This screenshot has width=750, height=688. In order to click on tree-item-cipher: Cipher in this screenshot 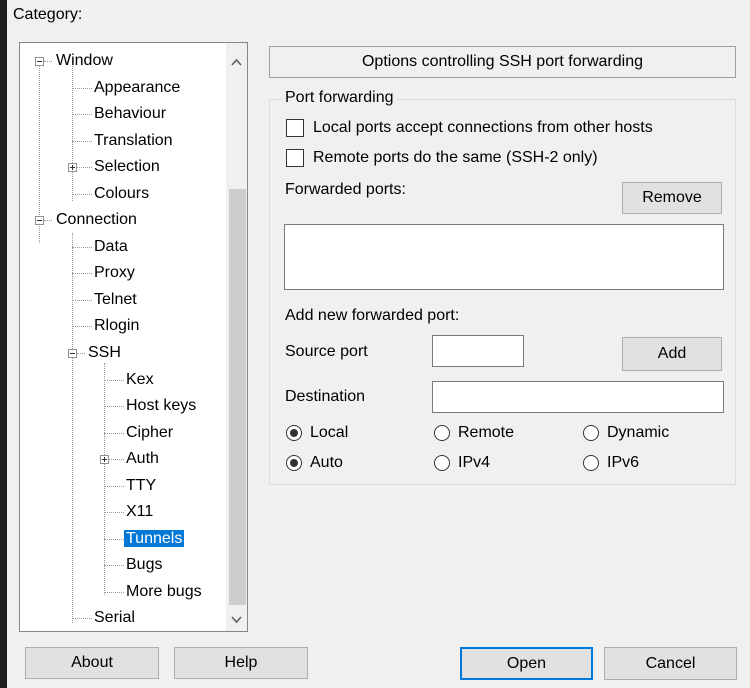, I will do `click(149, 433)`.